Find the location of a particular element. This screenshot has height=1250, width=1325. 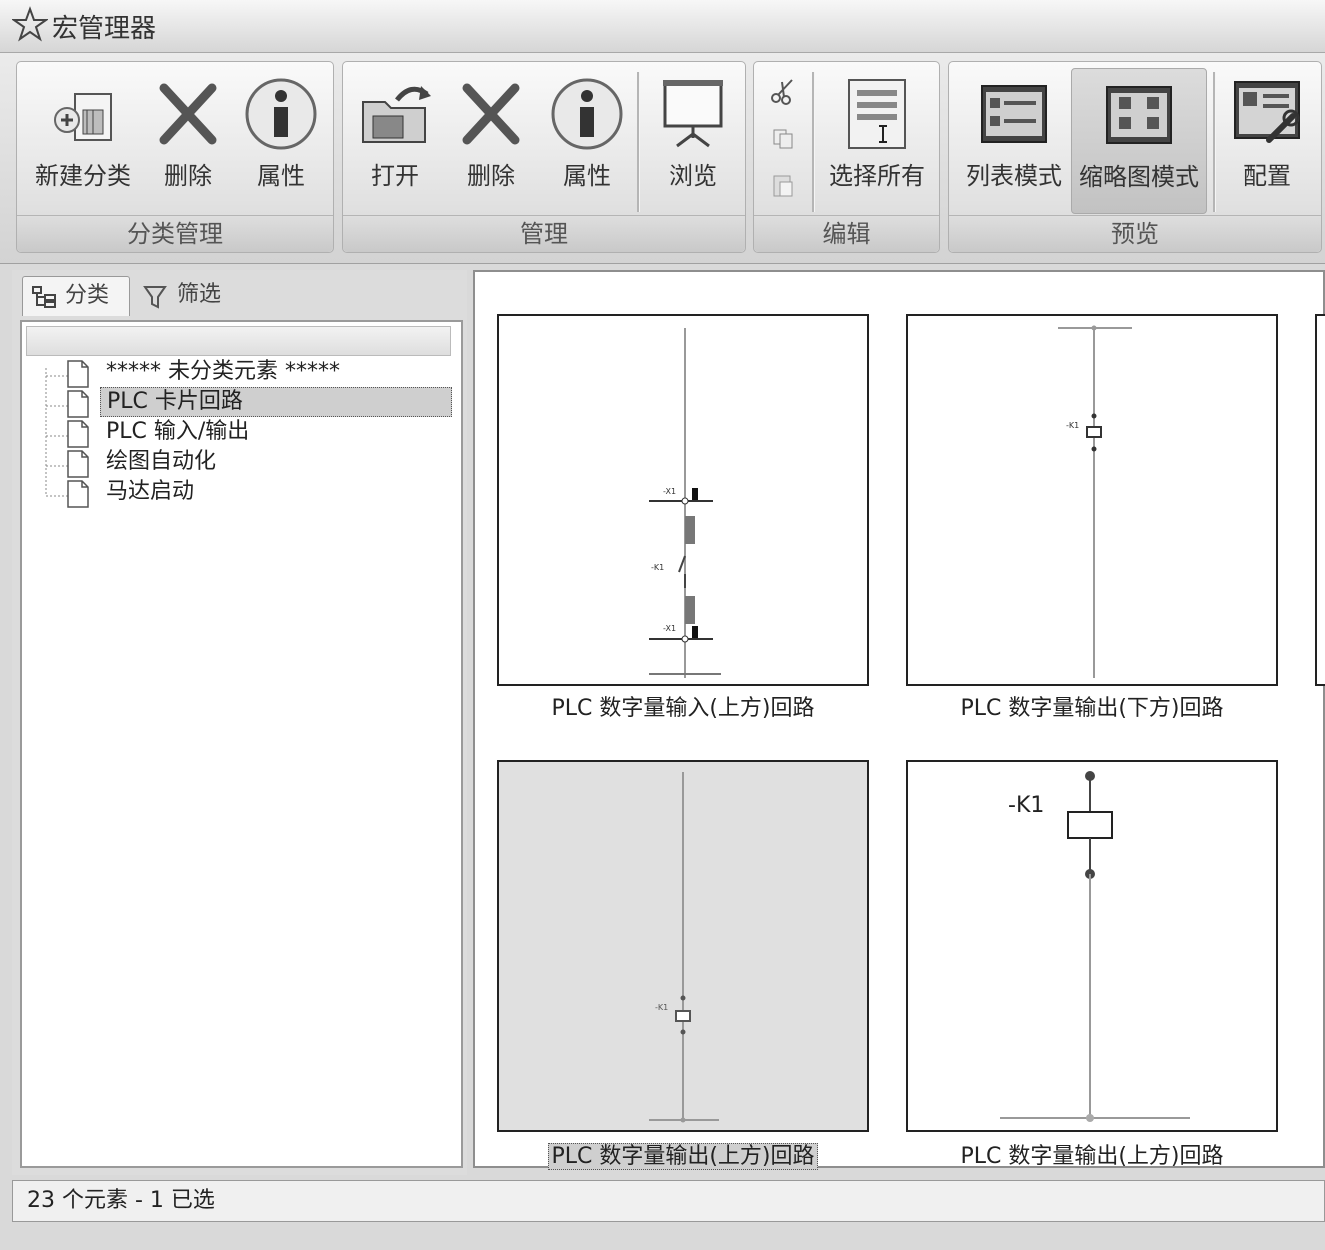

select-all-button: 选择所有 is located at coordinates (877, 141).